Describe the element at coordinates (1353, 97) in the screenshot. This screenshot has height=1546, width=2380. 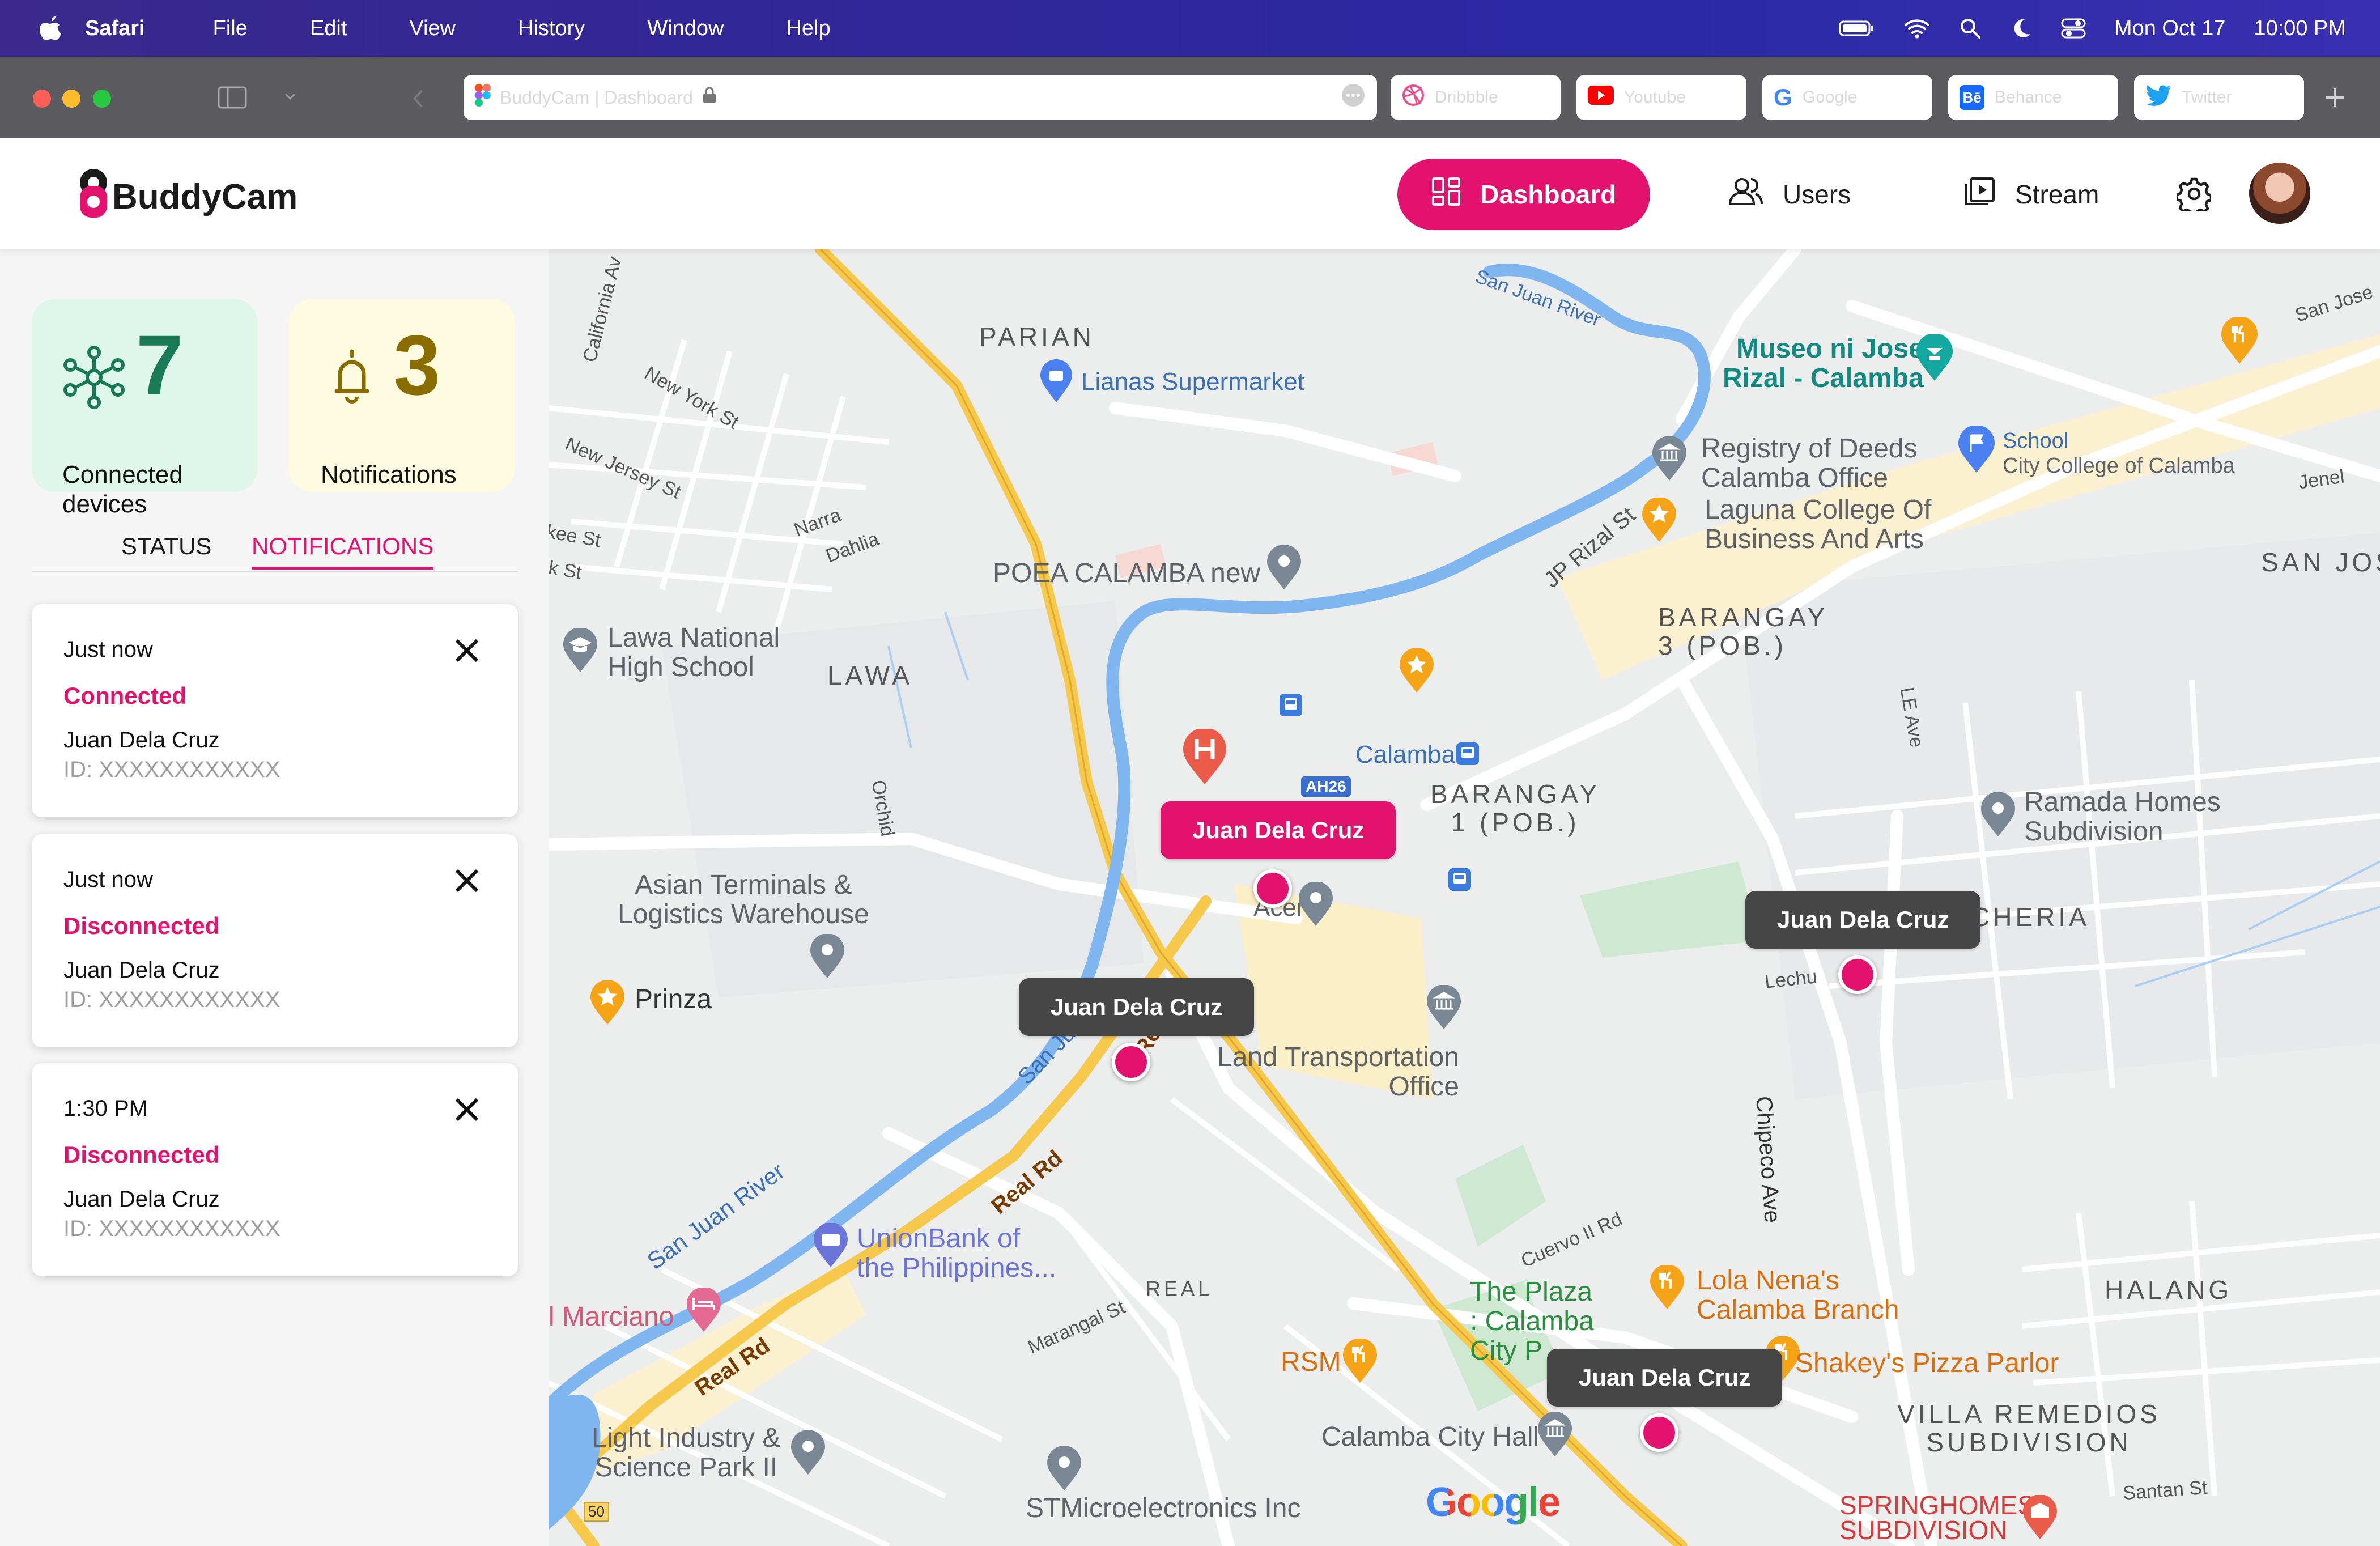
I see `more-options-icon` at that location.